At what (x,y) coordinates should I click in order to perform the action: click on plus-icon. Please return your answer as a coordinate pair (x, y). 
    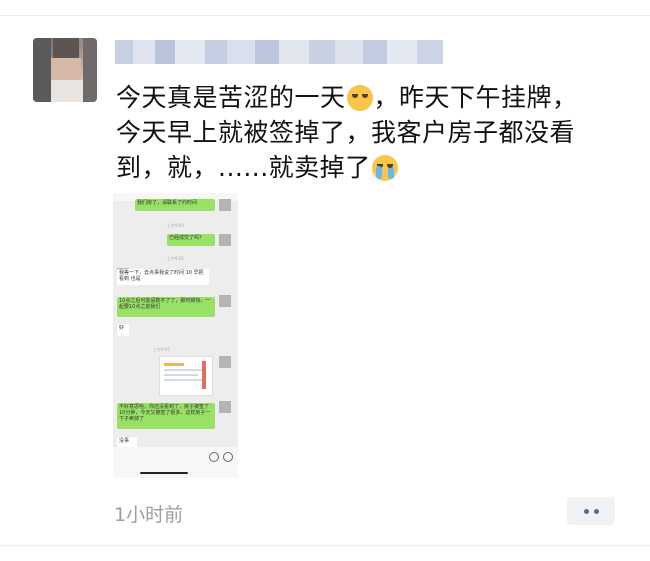
    Looking at the image, I should click on (228, 457).